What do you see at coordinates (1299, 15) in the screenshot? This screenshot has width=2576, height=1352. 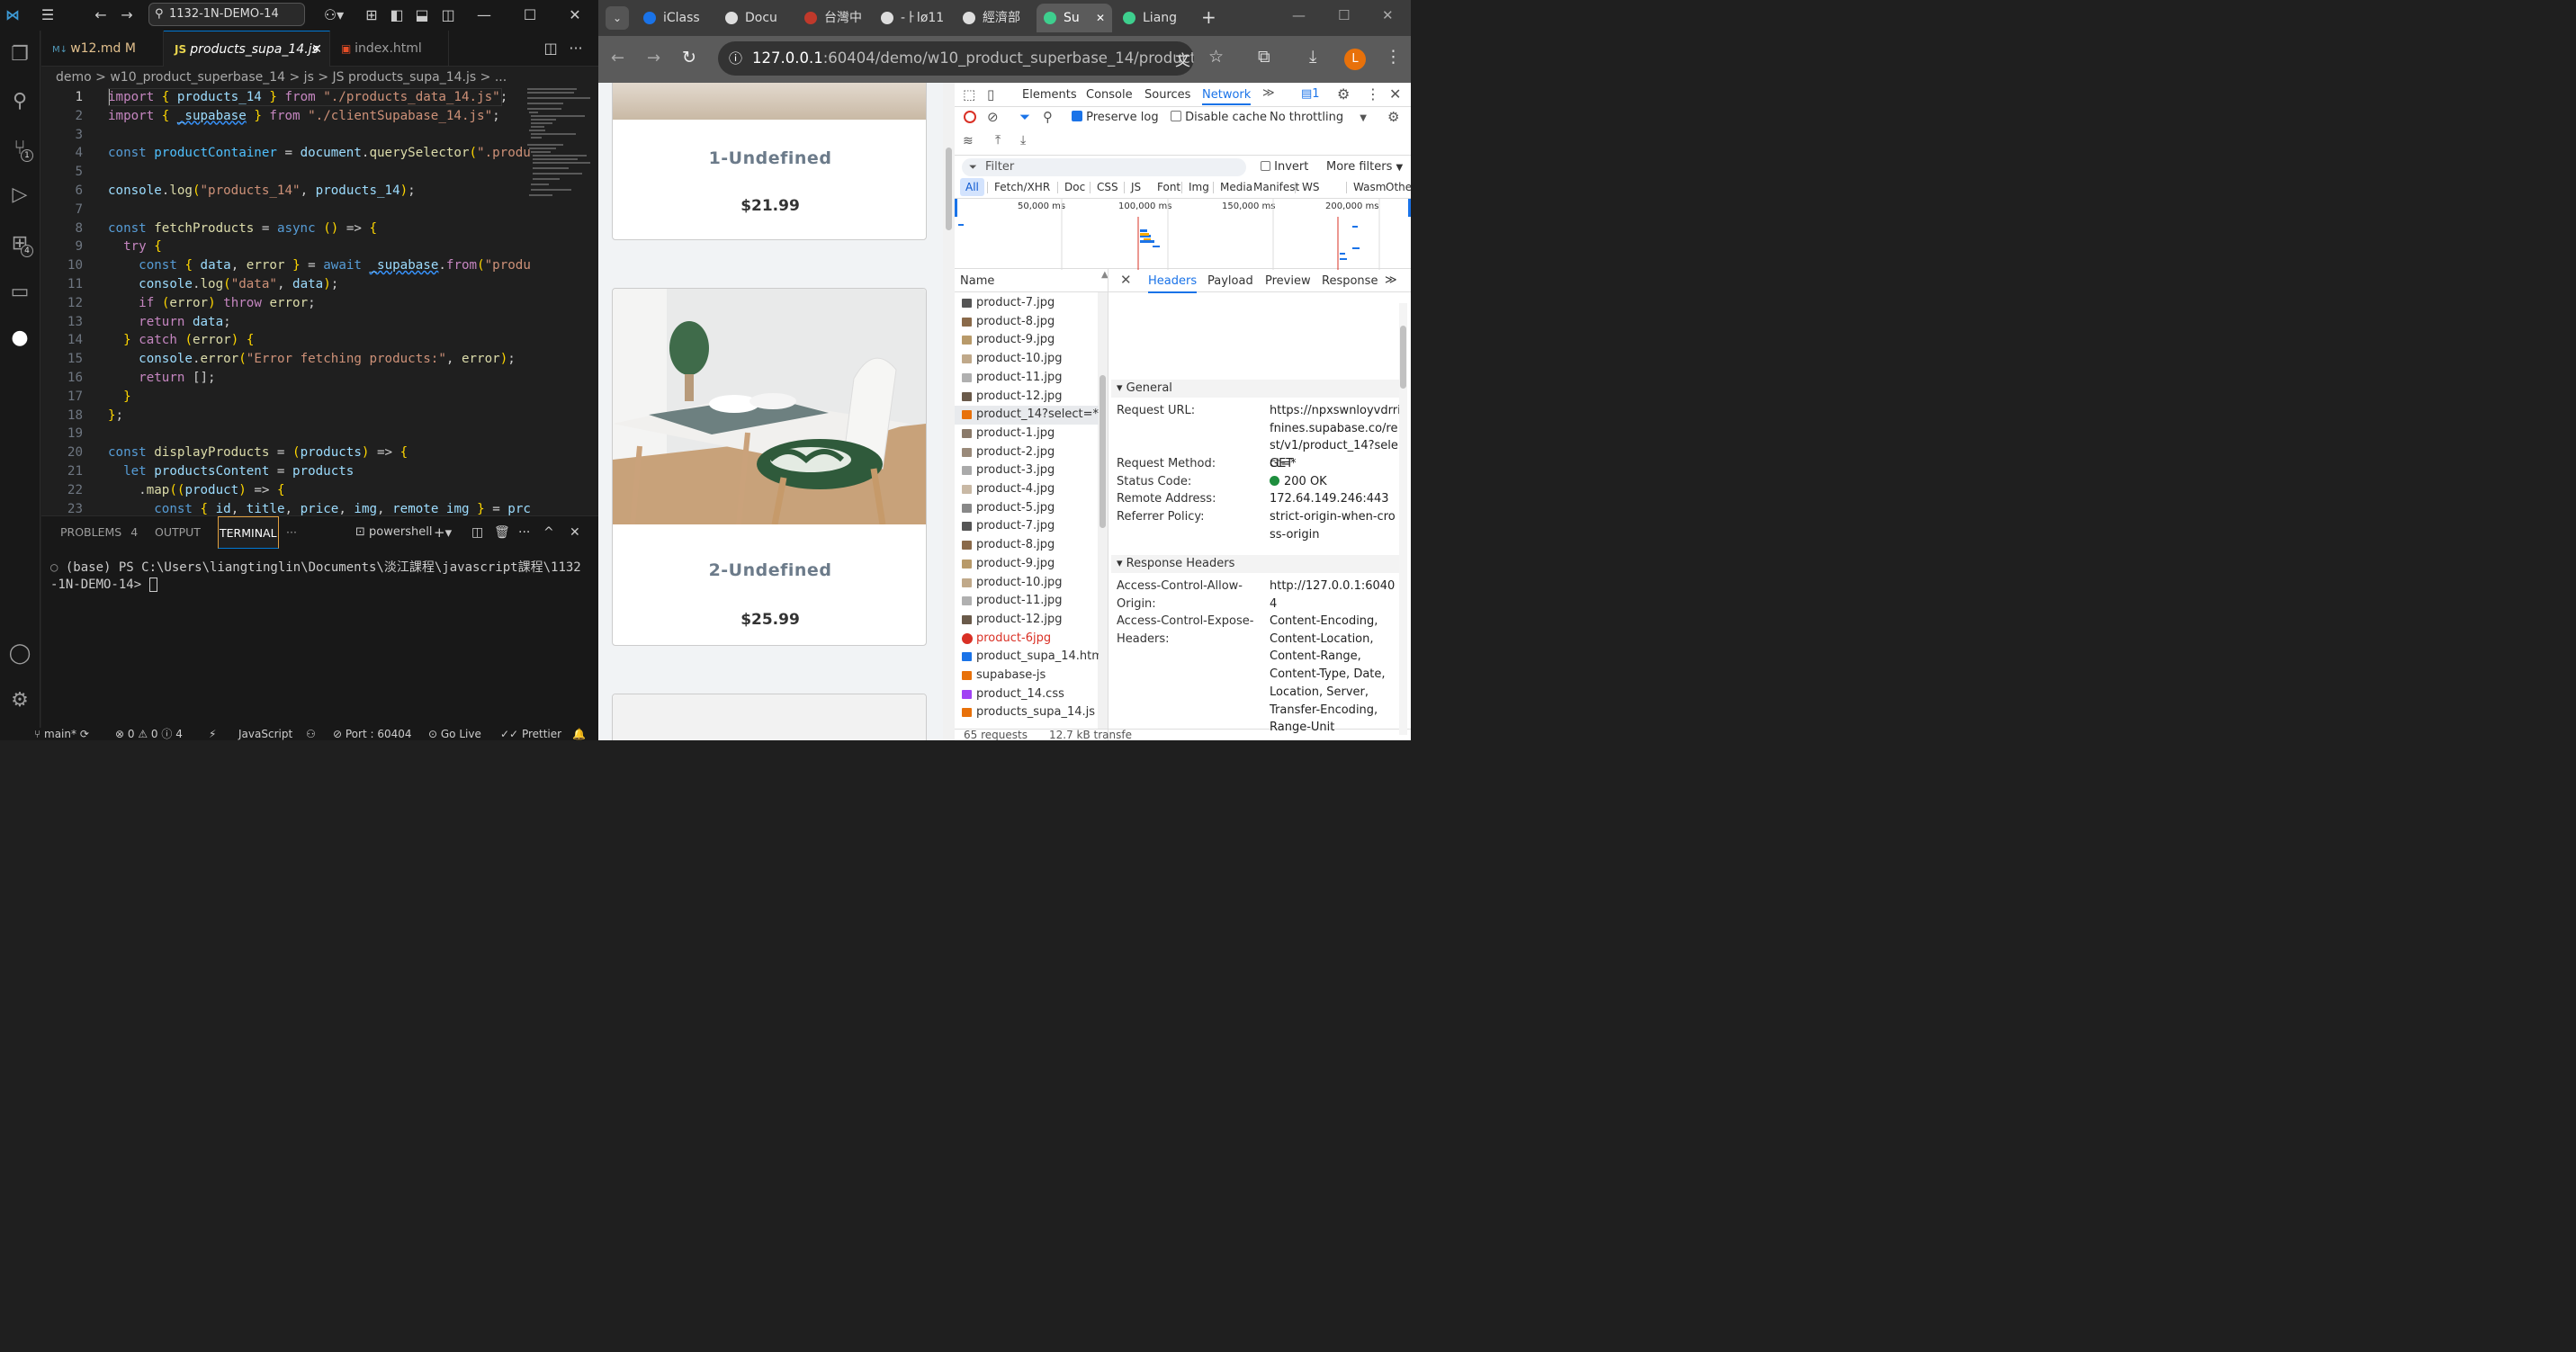 I see `browser-minimize-icon: —` at bounding box center [1299, 15].